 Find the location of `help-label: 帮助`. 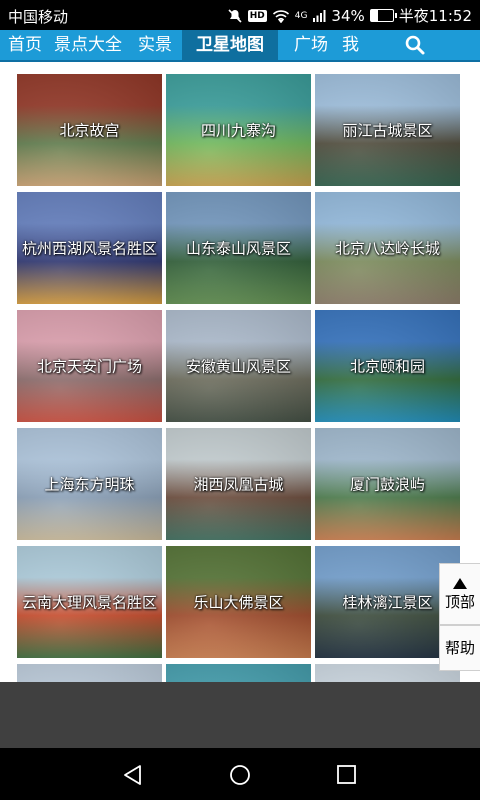

help-label: 帮助 is located at coordinates (459, 648).